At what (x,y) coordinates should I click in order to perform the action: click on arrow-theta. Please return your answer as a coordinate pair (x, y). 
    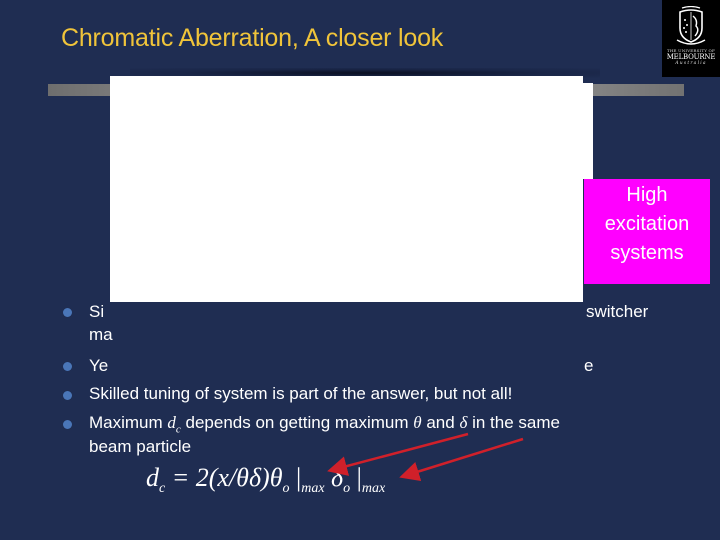
    Looking at the image, I should click on (398, 454).